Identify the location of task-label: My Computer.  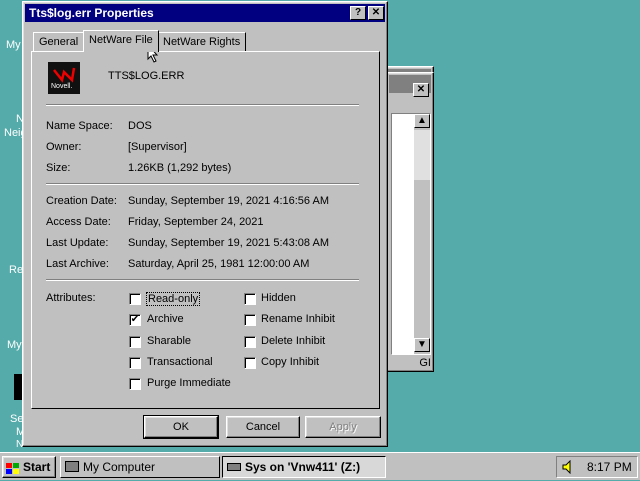
(119, 467).